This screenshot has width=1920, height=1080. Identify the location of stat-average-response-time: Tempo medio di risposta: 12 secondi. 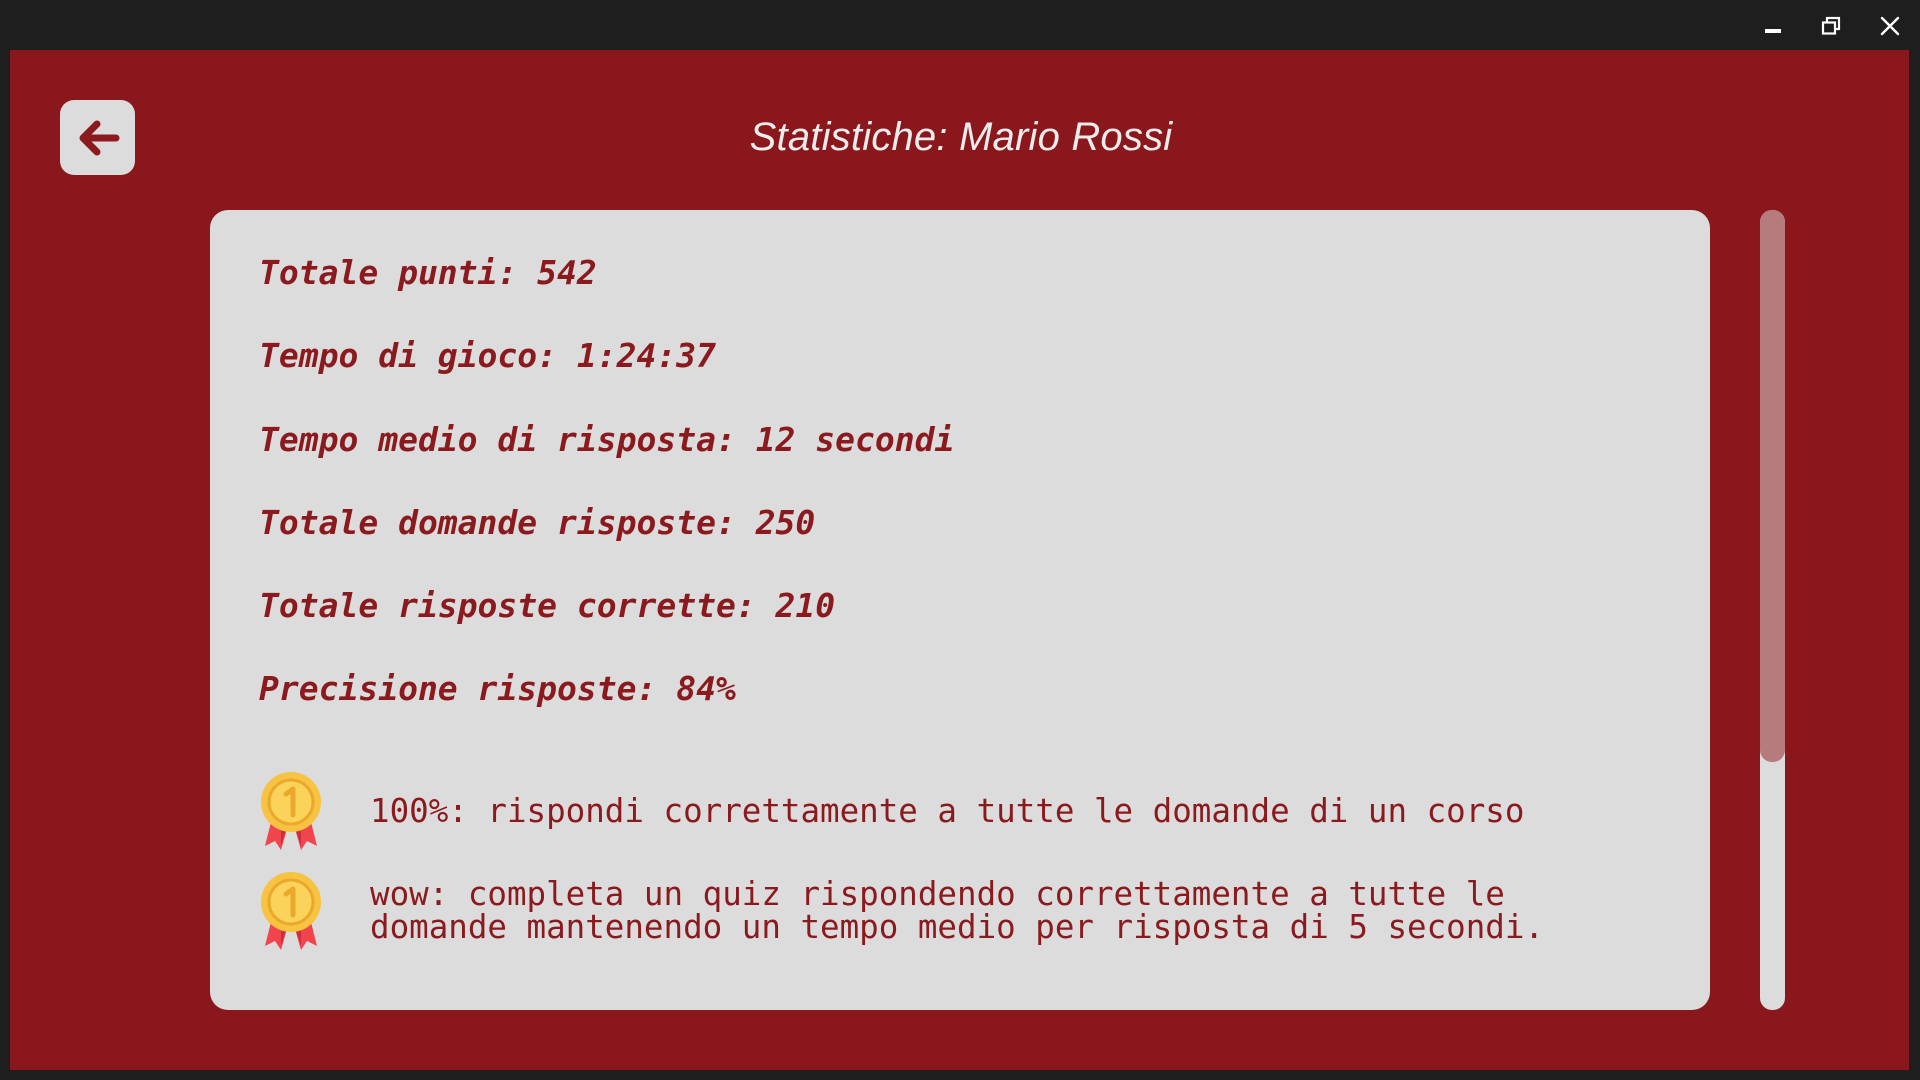
(607, 439).